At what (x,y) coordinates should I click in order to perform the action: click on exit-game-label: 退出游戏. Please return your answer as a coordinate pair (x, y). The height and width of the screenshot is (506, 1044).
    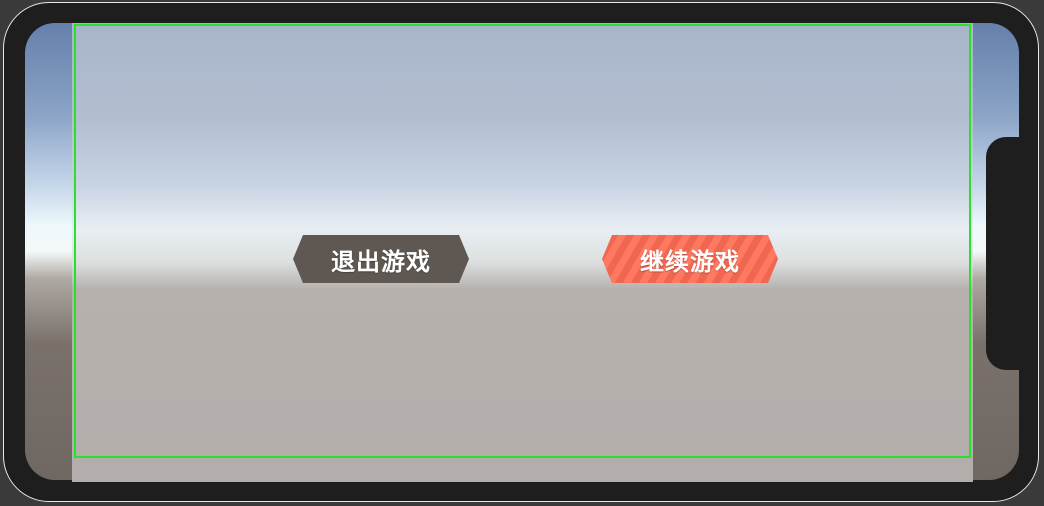
    Looking at the image, I should click on (381, 261).